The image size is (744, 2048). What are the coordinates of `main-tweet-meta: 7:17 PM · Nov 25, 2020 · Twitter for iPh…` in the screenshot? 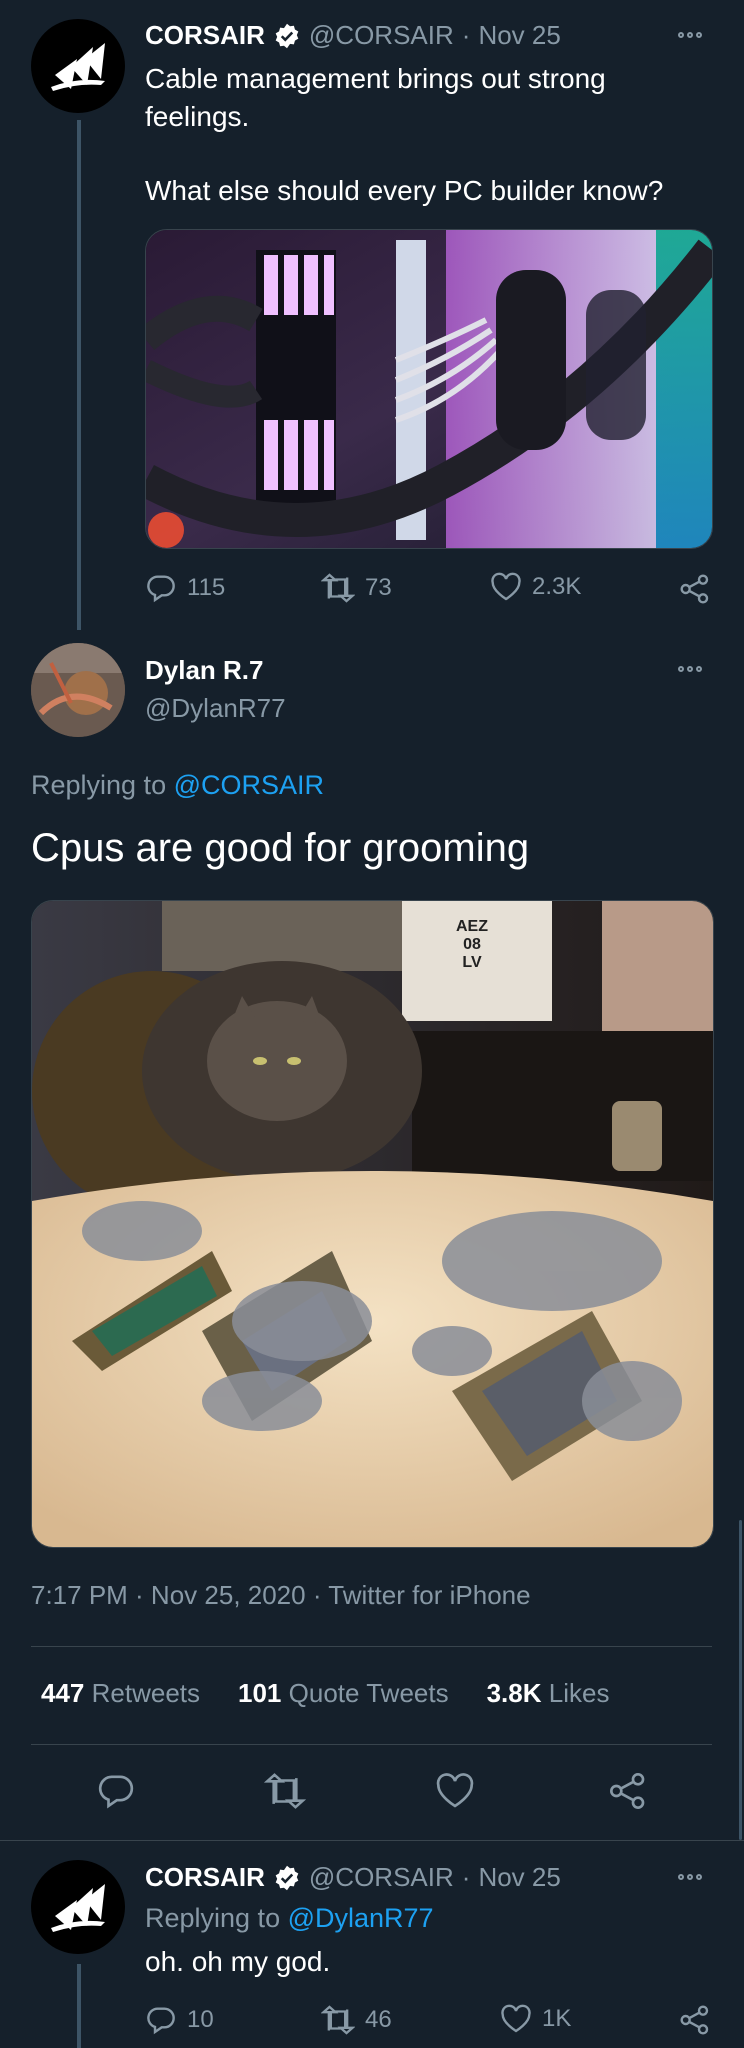 It's located at (281, 1595).